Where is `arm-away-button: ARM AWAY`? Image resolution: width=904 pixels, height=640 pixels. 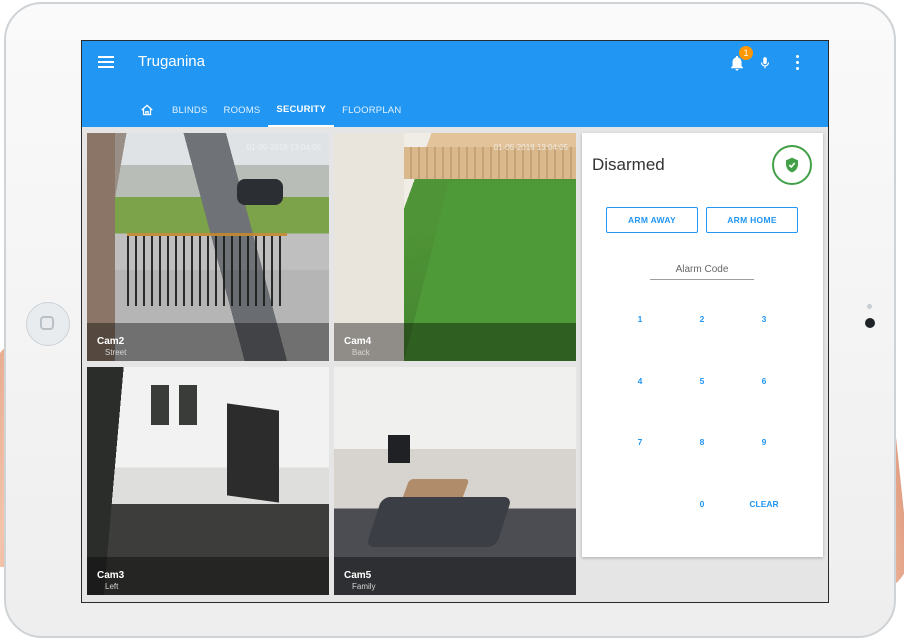 arm-away-button: ARM AWAY is located at coordinates (652, 220).